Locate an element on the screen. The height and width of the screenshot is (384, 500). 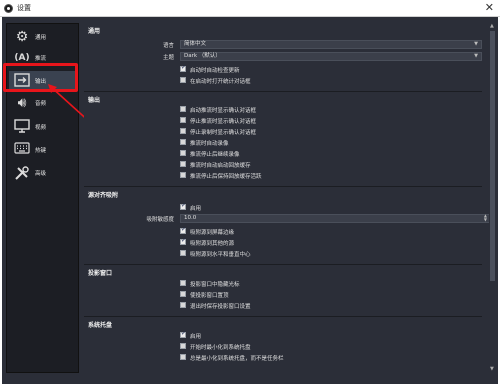
spin-arrows-icon: ▲ ▼ is located at coordinates (485, 218).